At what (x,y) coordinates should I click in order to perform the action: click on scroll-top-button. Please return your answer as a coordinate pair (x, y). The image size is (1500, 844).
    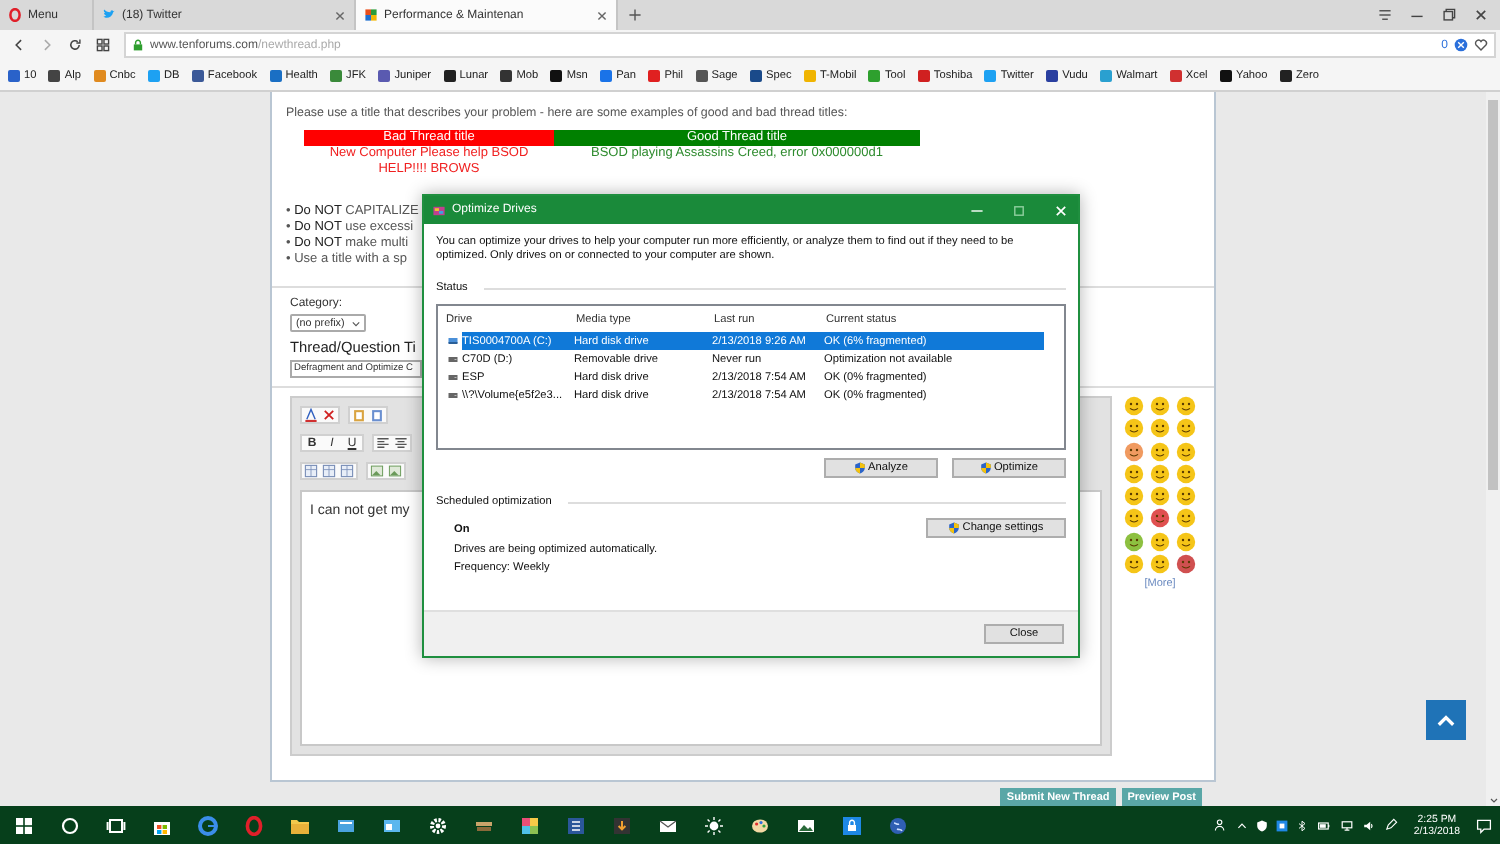
    Looking at the image, I should click on (1446, 720).